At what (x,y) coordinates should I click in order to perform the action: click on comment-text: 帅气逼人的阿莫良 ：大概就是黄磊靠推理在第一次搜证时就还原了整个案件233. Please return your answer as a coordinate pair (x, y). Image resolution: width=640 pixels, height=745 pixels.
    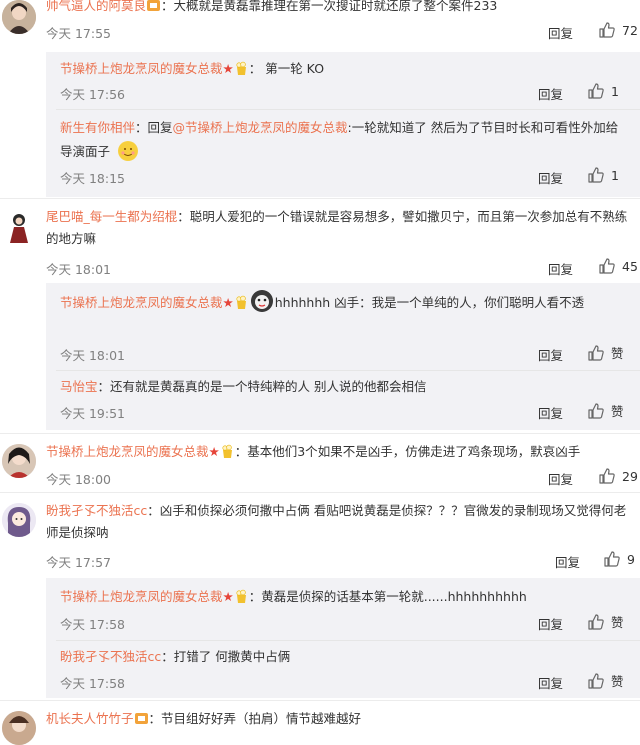
    Looking at the image, I should click on (340, 8).